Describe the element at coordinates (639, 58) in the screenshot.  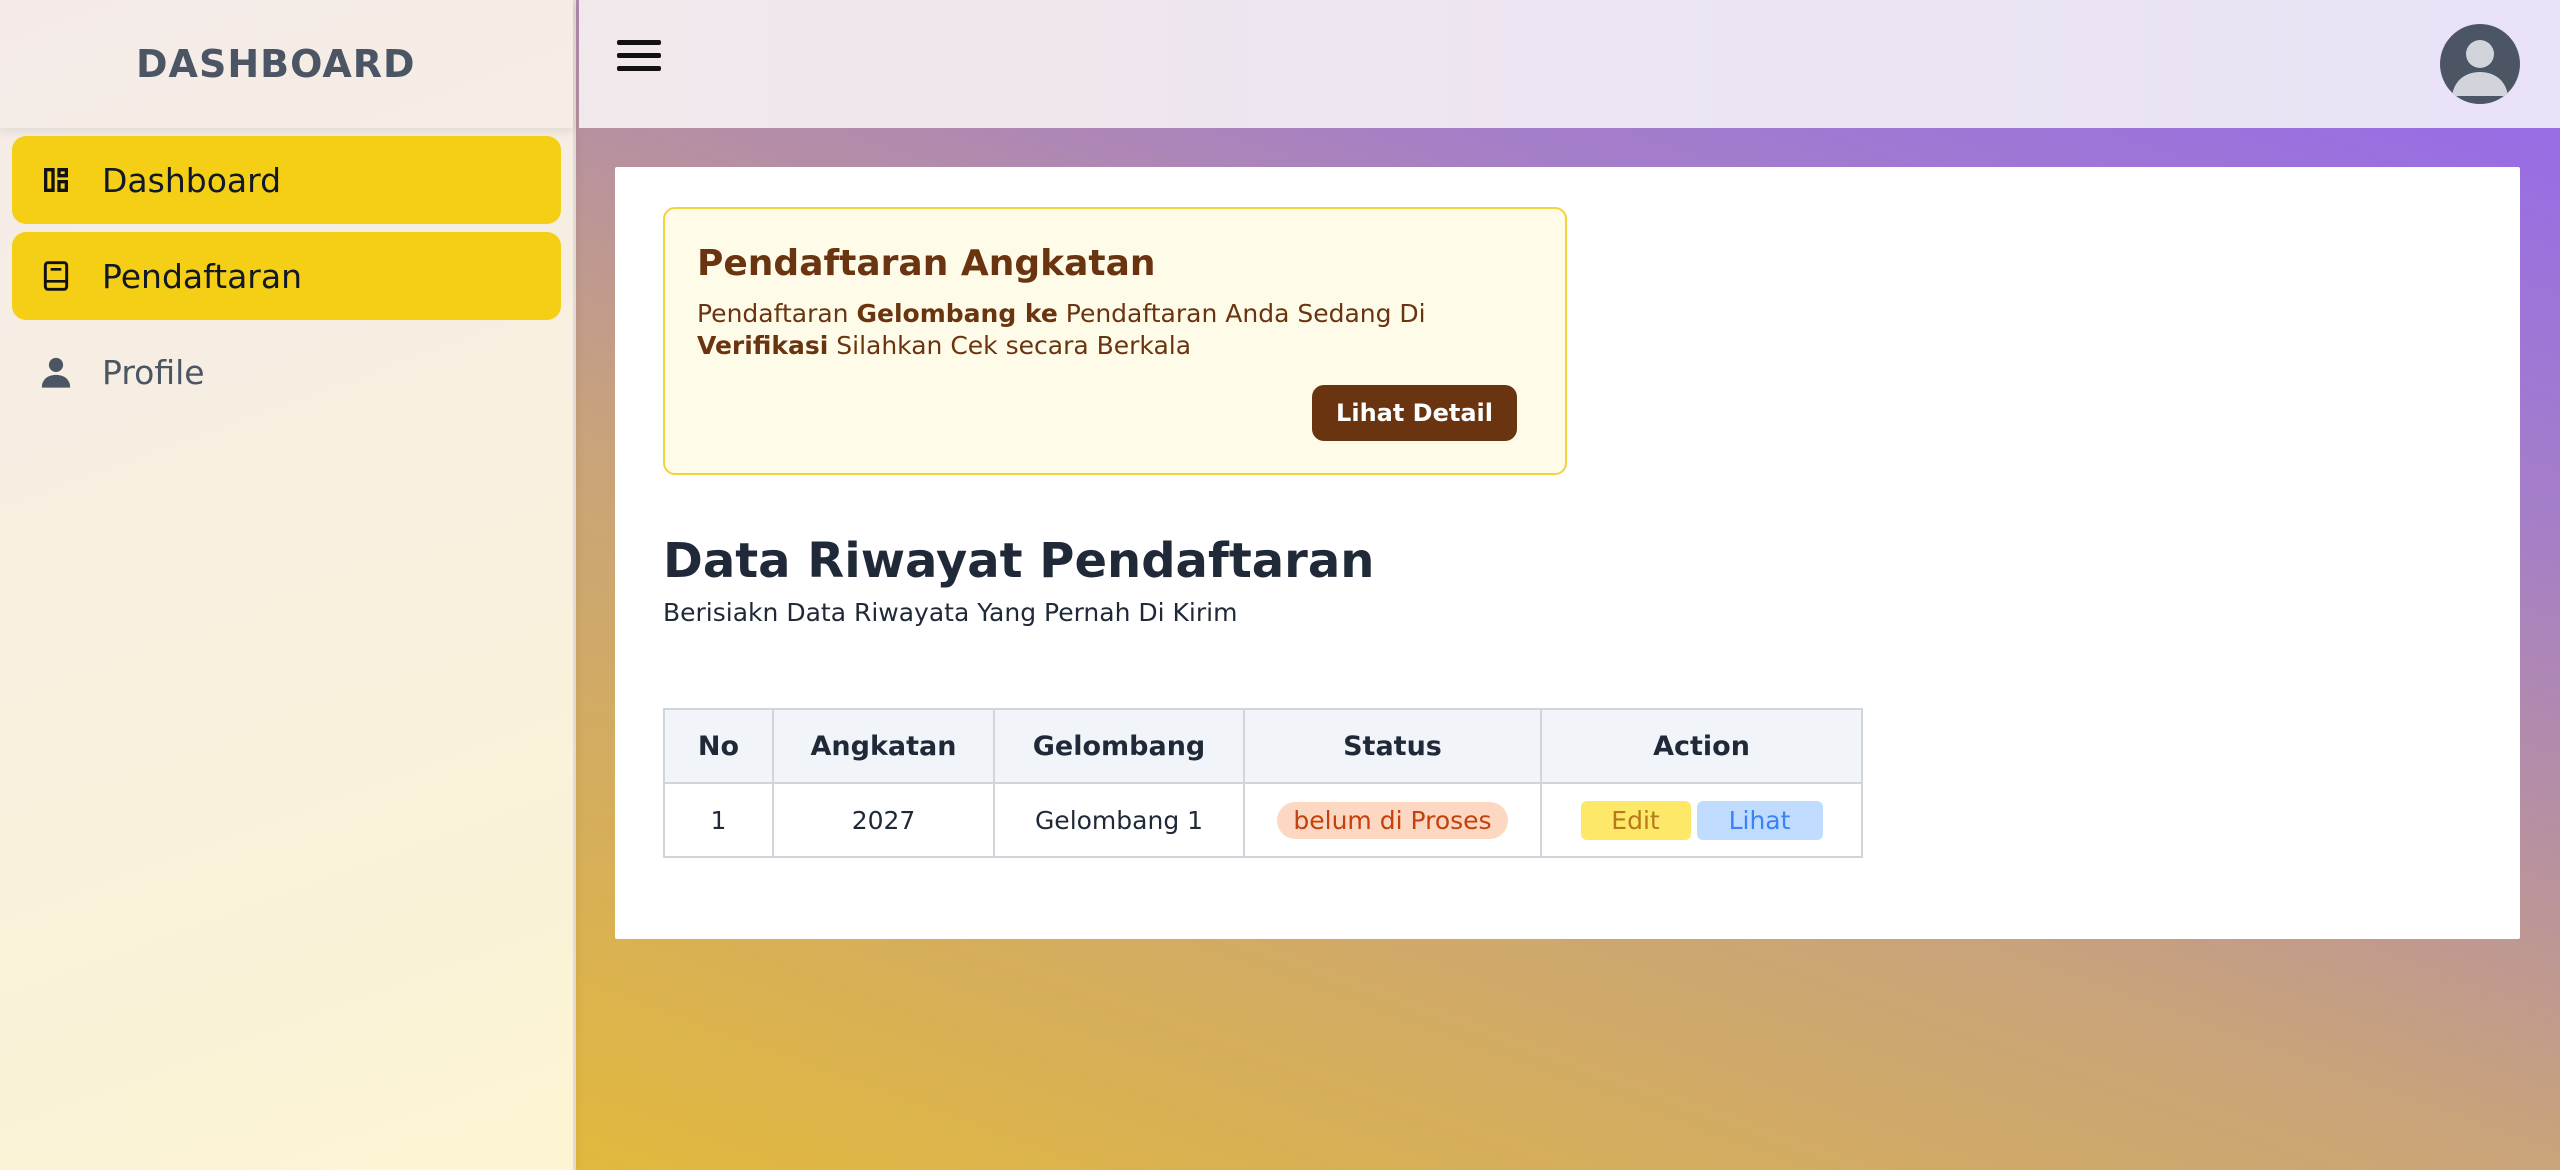
I see `hamburger-icon` at that location.